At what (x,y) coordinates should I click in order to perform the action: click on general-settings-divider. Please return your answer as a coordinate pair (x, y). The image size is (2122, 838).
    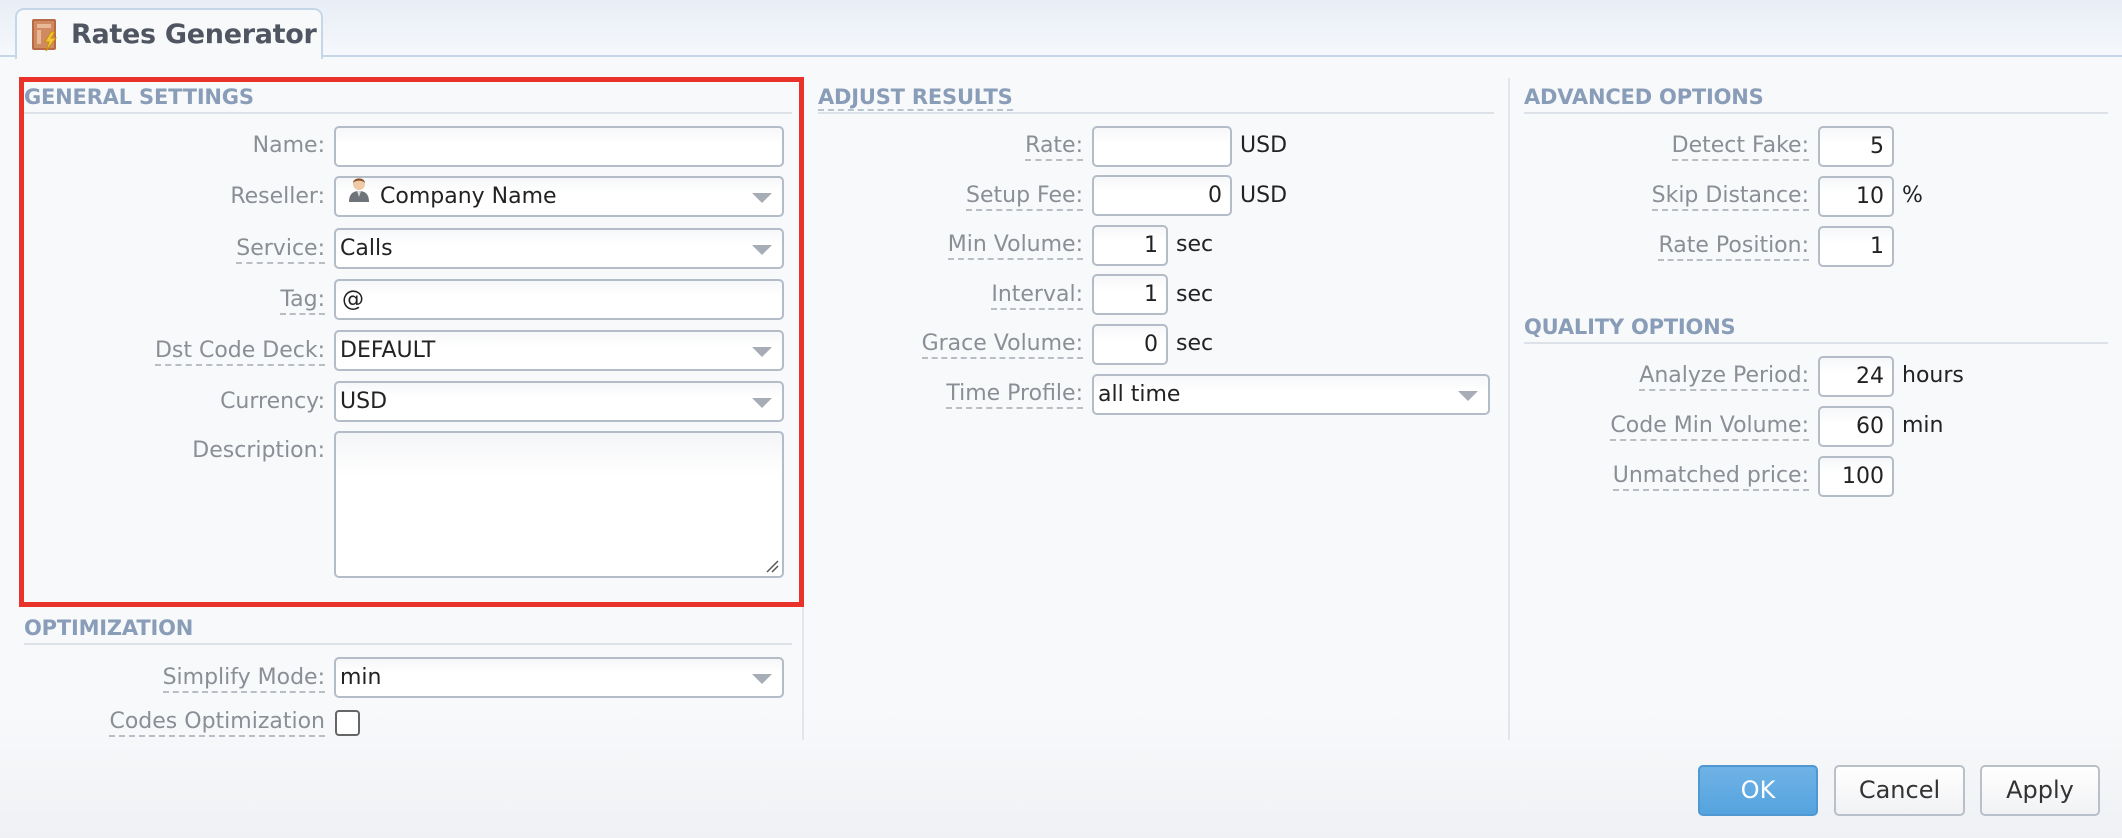
    Looking at the image, I should click on (408, 113).